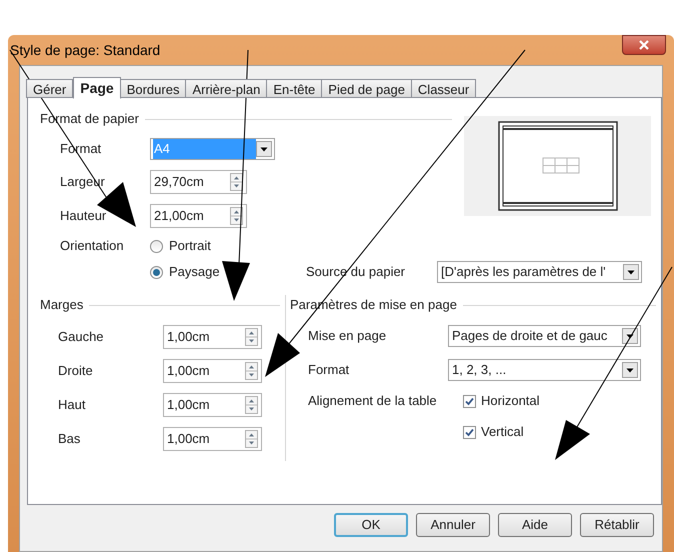 This screenshot has height=552, width=674. I want to click on field-label: Bas, so click(70, 439).